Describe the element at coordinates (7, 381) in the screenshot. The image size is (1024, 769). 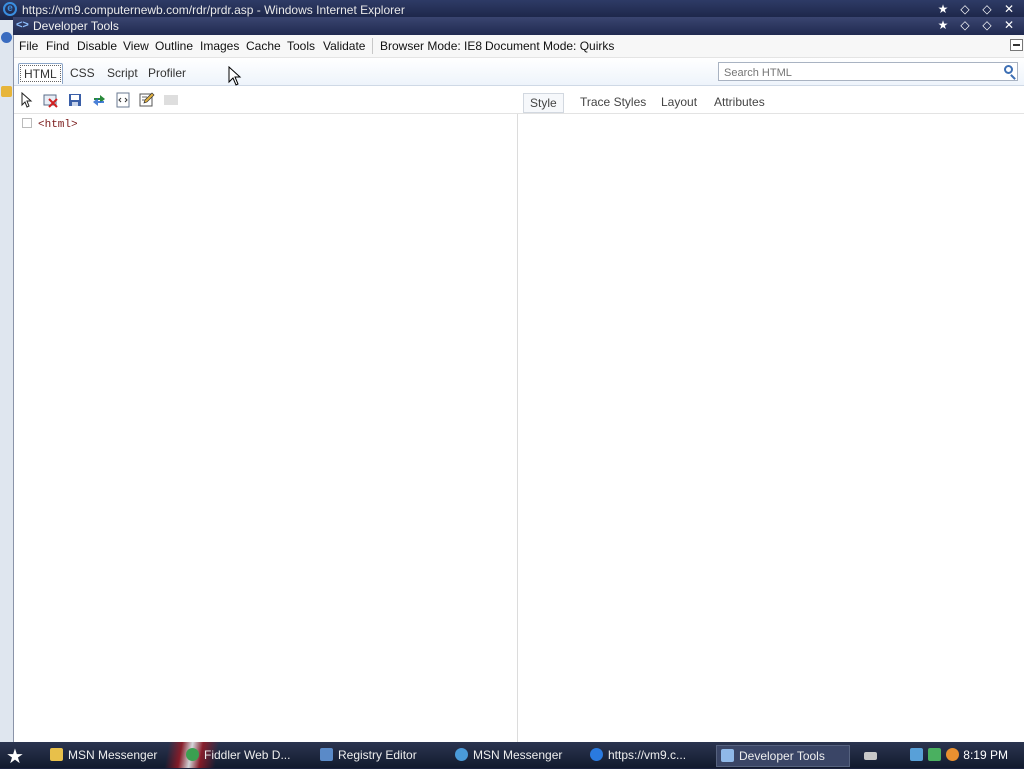
I see `background-window-edge` at that location.